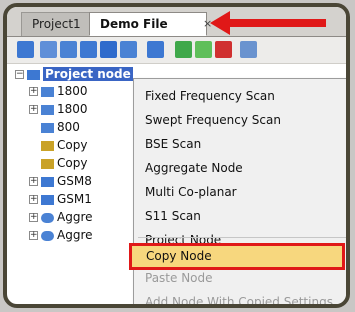 The width and height of the screenshot is (355, 312). Describe the element at coordinates (68, 49) in the screenshot. I see `sweep-icon` at that location.